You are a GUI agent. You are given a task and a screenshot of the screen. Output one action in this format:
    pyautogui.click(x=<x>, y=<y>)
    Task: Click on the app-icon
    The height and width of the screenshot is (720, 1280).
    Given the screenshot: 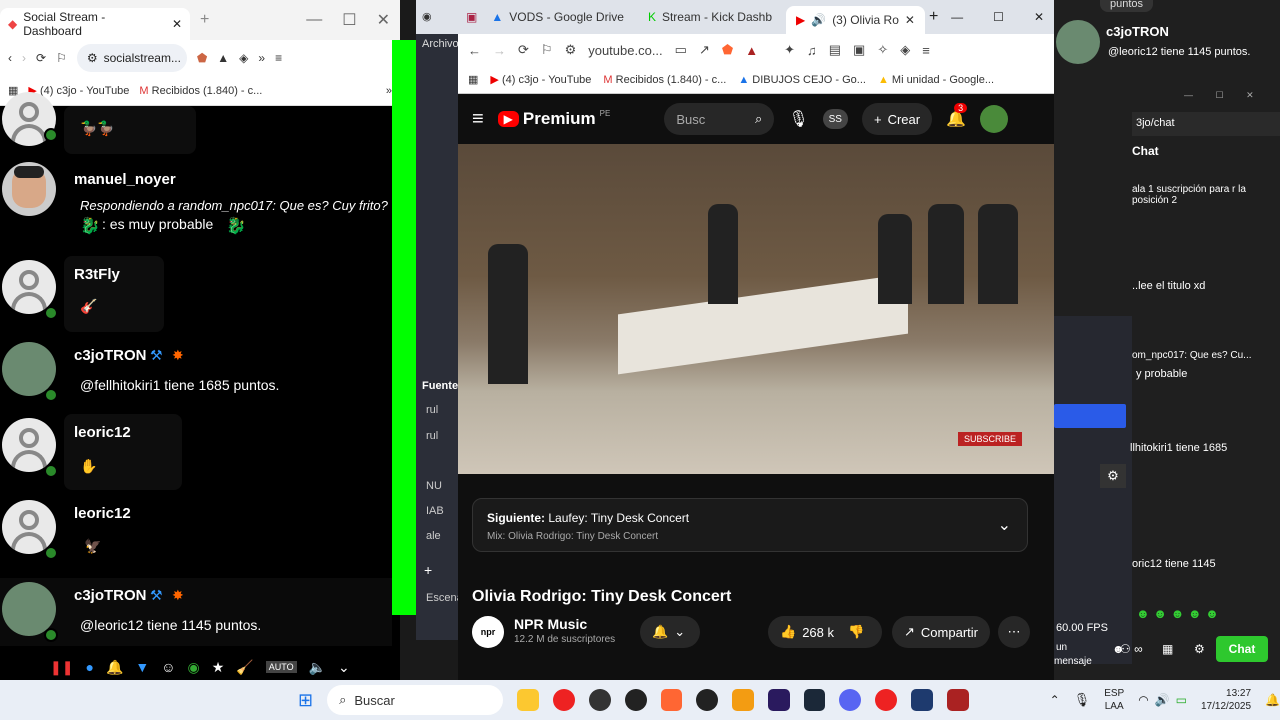 What is the action you would take?
    pyautogui.click(x=635, y=700)
    